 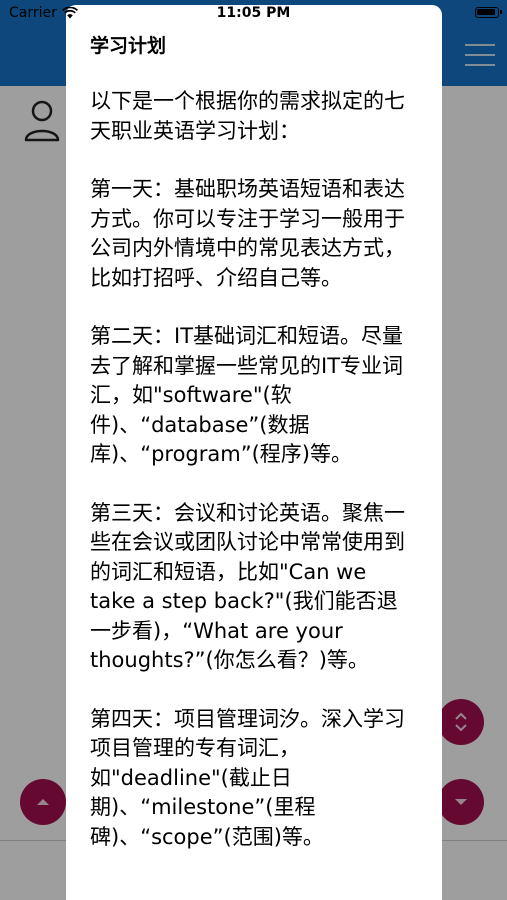 I want to click on modal-title: 学习计划, so click(x=128, y=46).